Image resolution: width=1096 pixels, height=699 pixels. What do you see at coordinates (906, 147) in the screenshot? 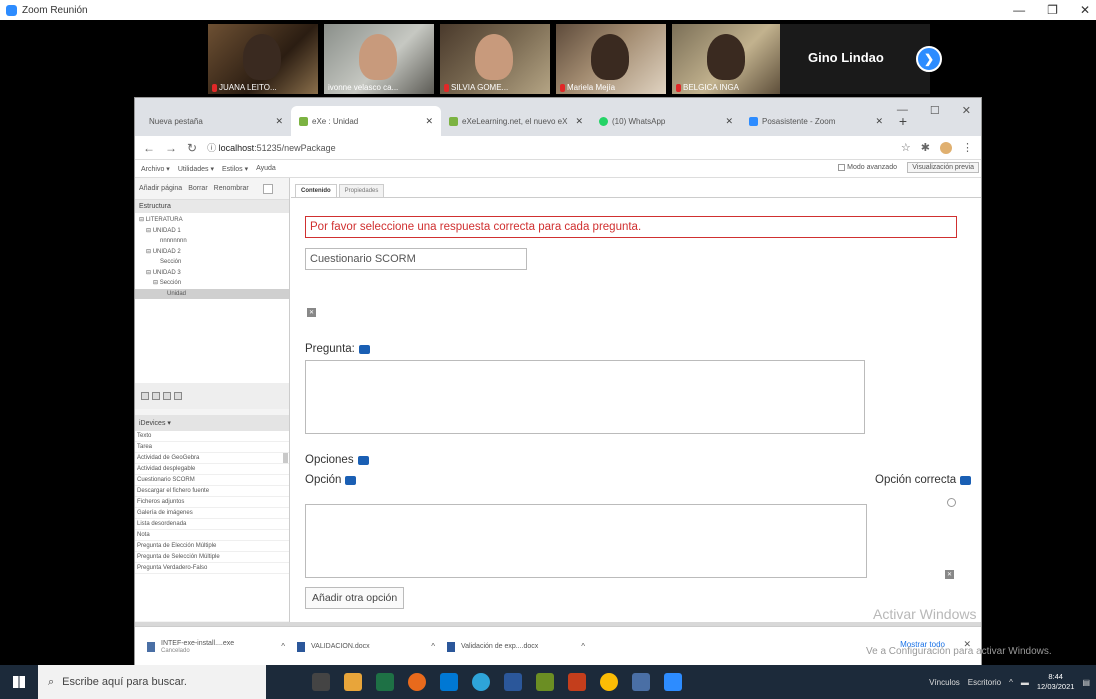
I see `bookmark-star-icon: ☆` at bounding box center [906, 147].